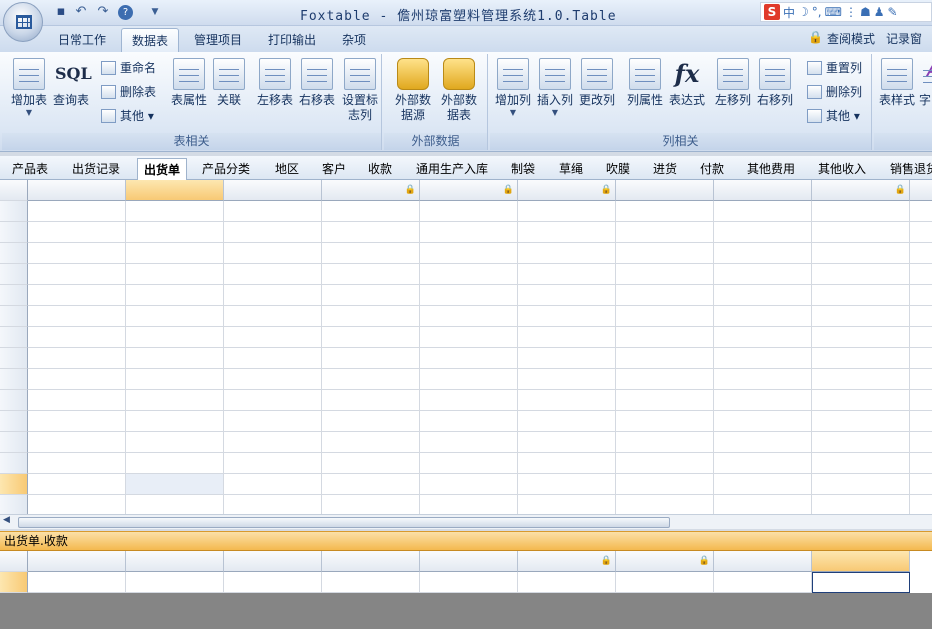  I want to click on sheet-tab-other-expense: 其他费用, so click(771, 169).